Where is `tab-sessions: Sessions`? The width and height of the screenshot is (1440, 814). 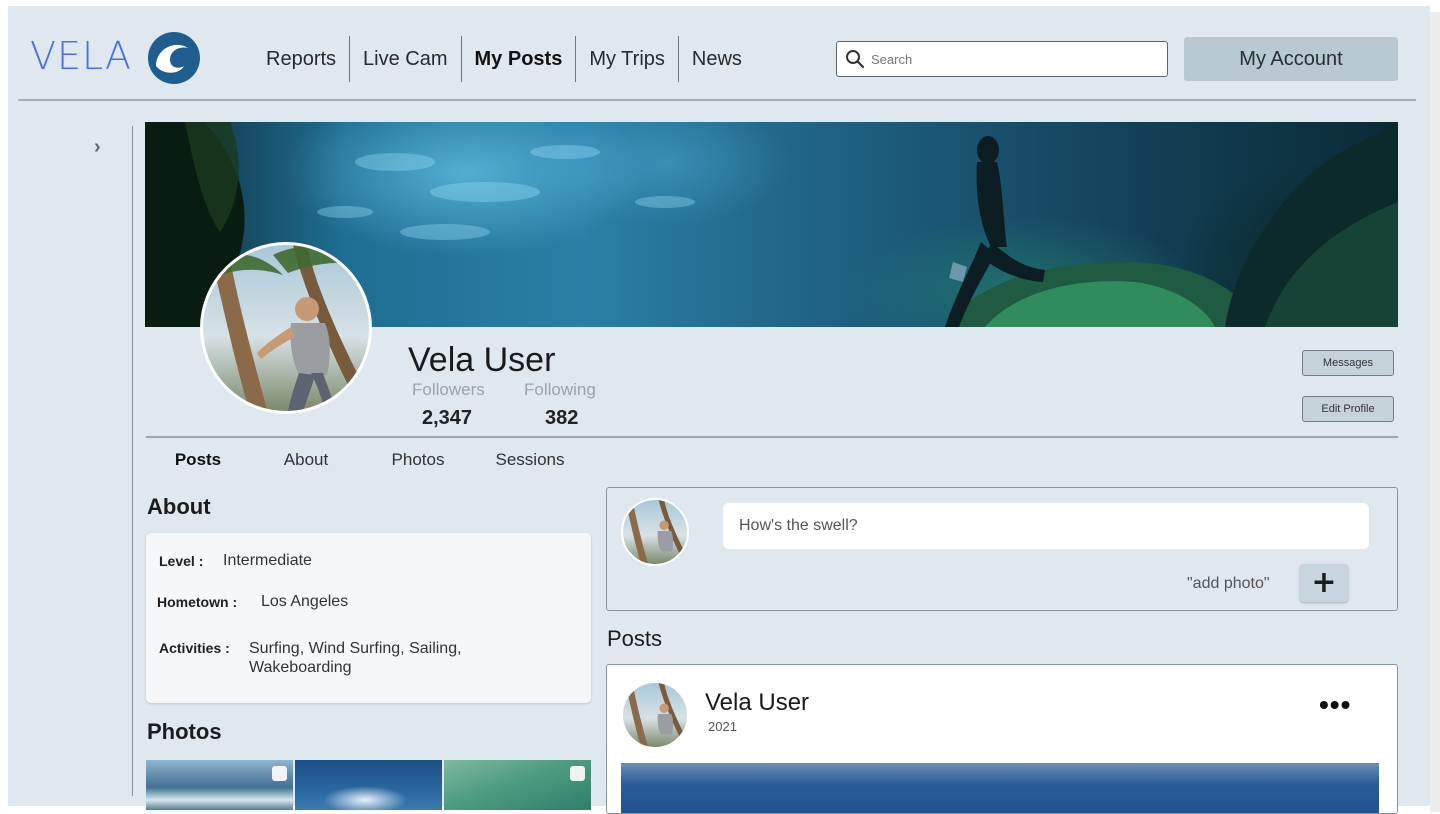 tab-sessions: Sessions is located at coordinates (530, 460).